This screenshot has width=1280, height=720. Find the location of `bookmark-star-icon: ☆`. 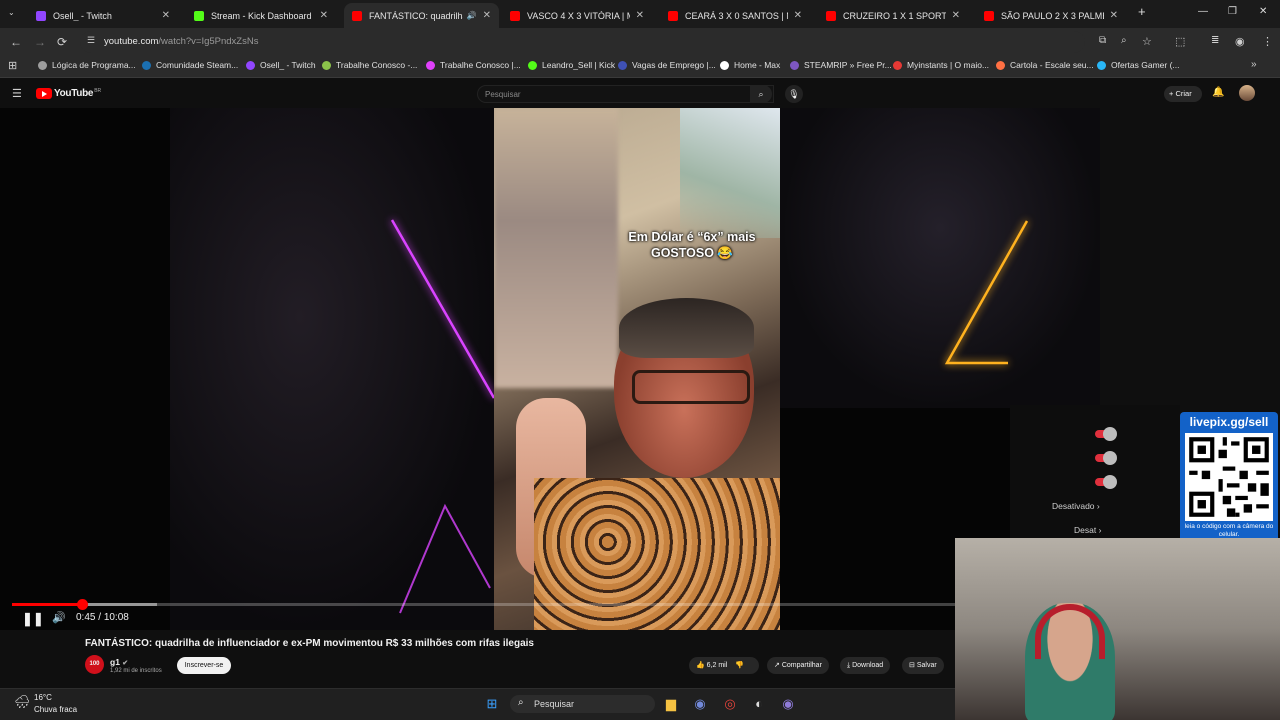

bookmark-star-icon: ☆ is located at coordinates (1147, 41).